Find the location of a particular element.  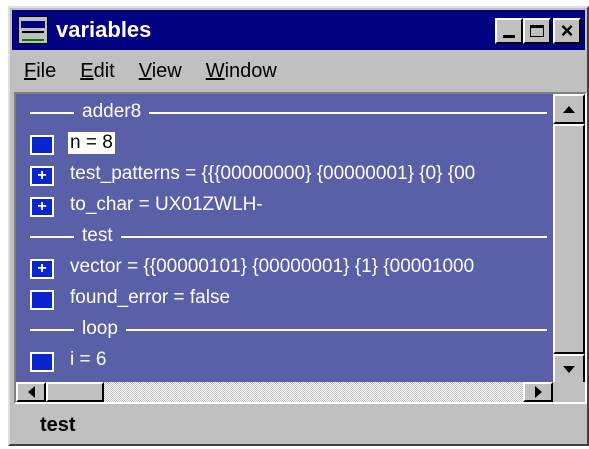

close-icon: × is located at coordinates (567, 30).